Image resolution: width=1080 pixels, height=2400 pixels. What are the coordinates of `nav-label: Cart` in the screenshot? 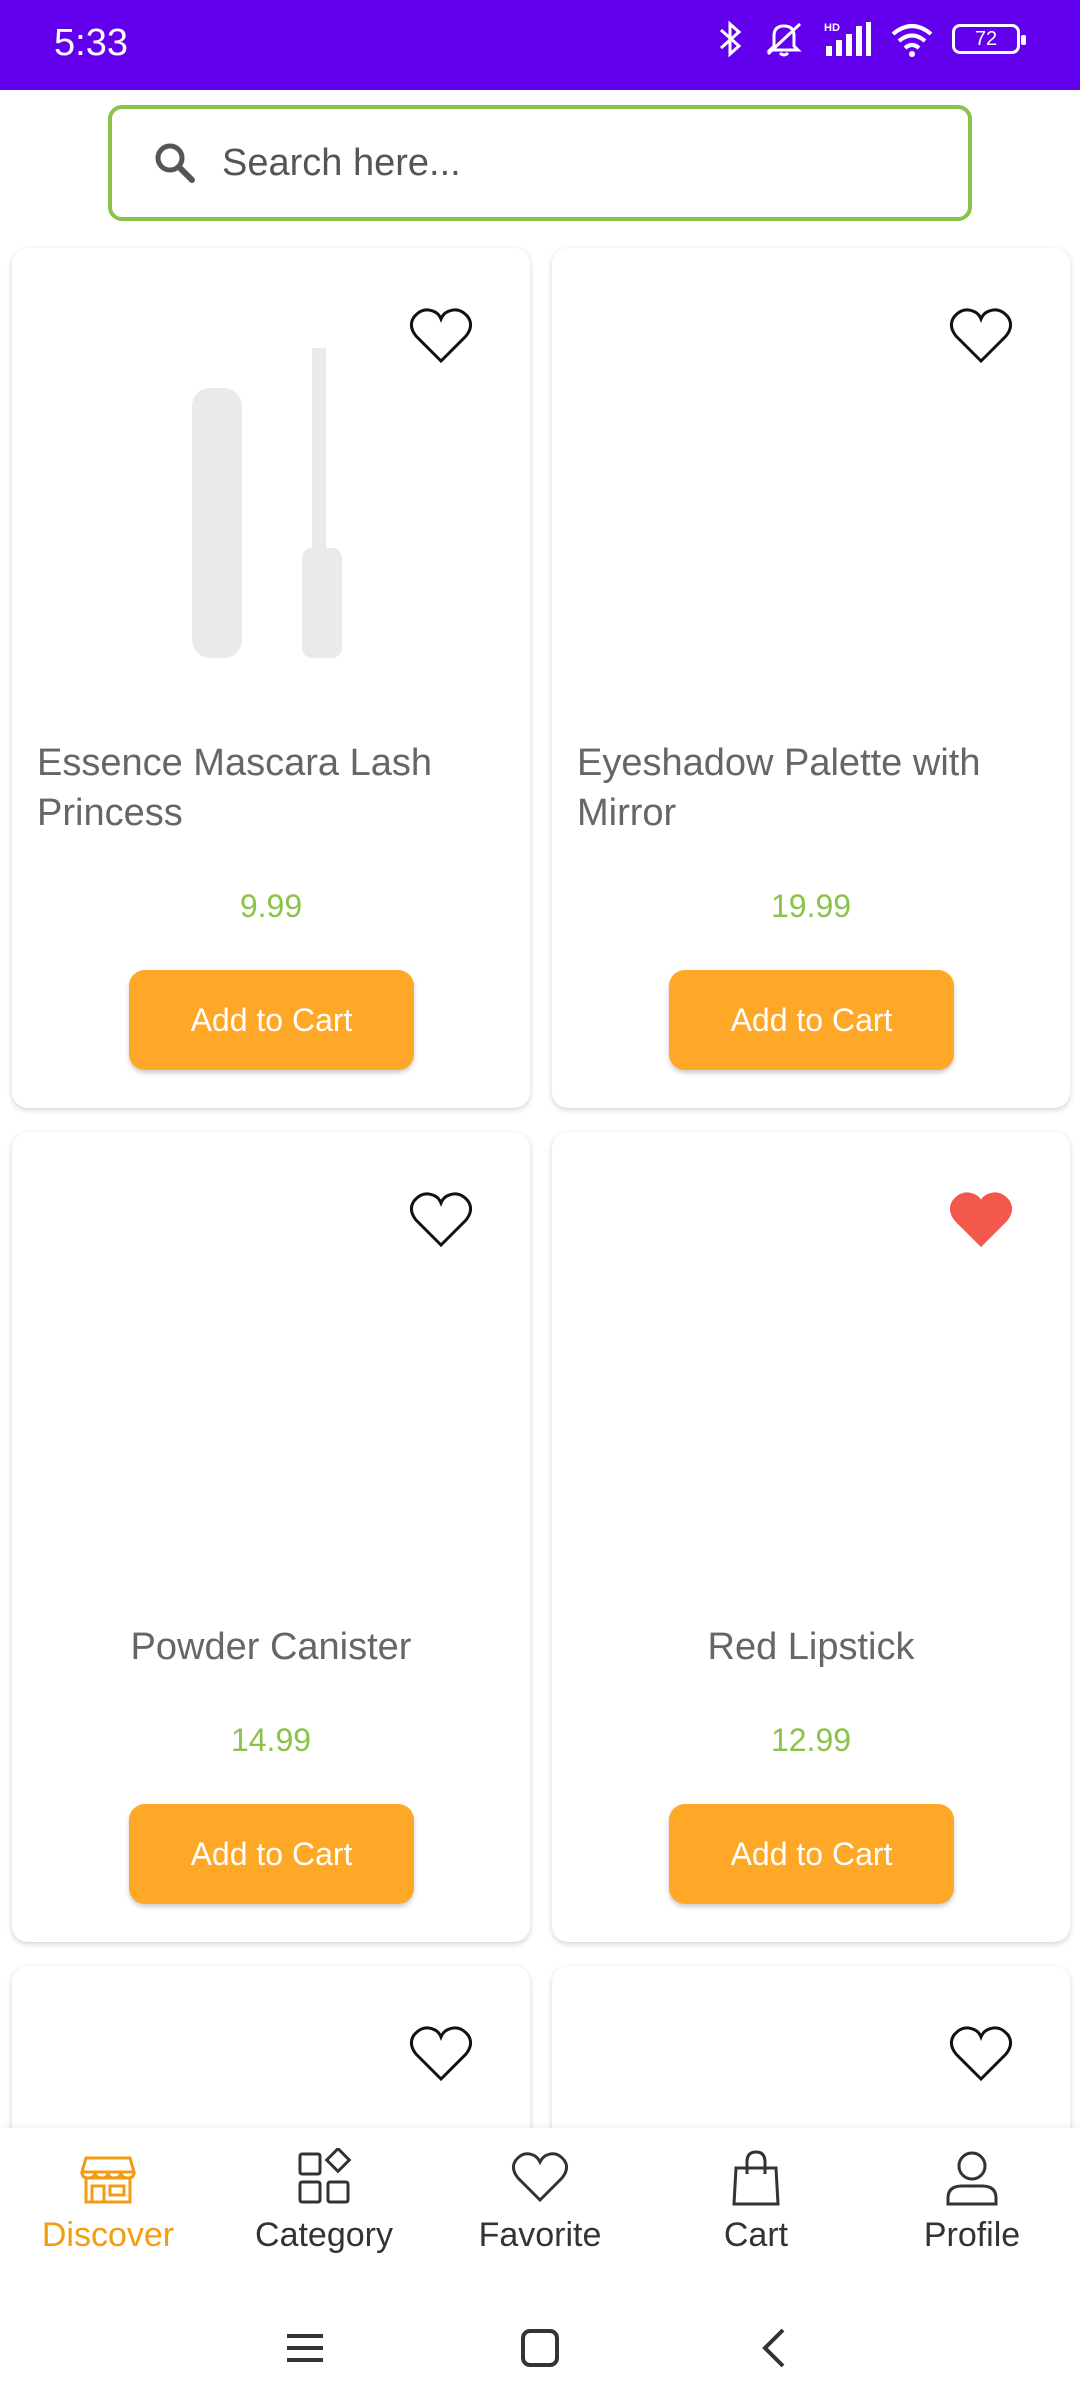 It's located at (756, 2235).